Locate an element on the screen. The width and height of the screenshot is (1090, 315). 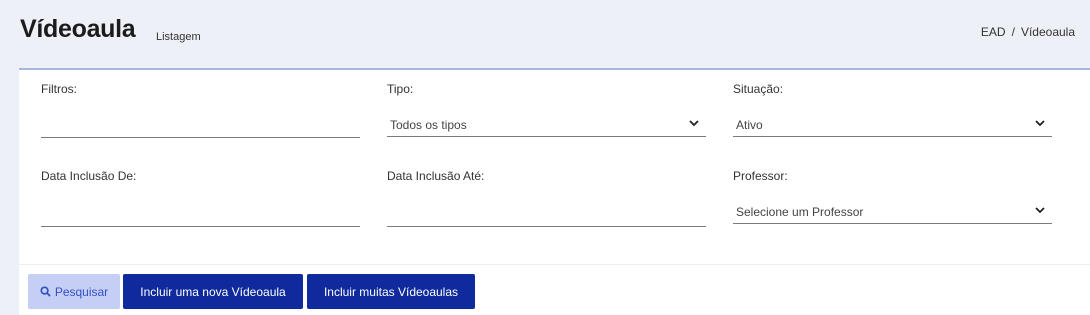
situacao-label: Situação: is located at coordinates (758, 89).